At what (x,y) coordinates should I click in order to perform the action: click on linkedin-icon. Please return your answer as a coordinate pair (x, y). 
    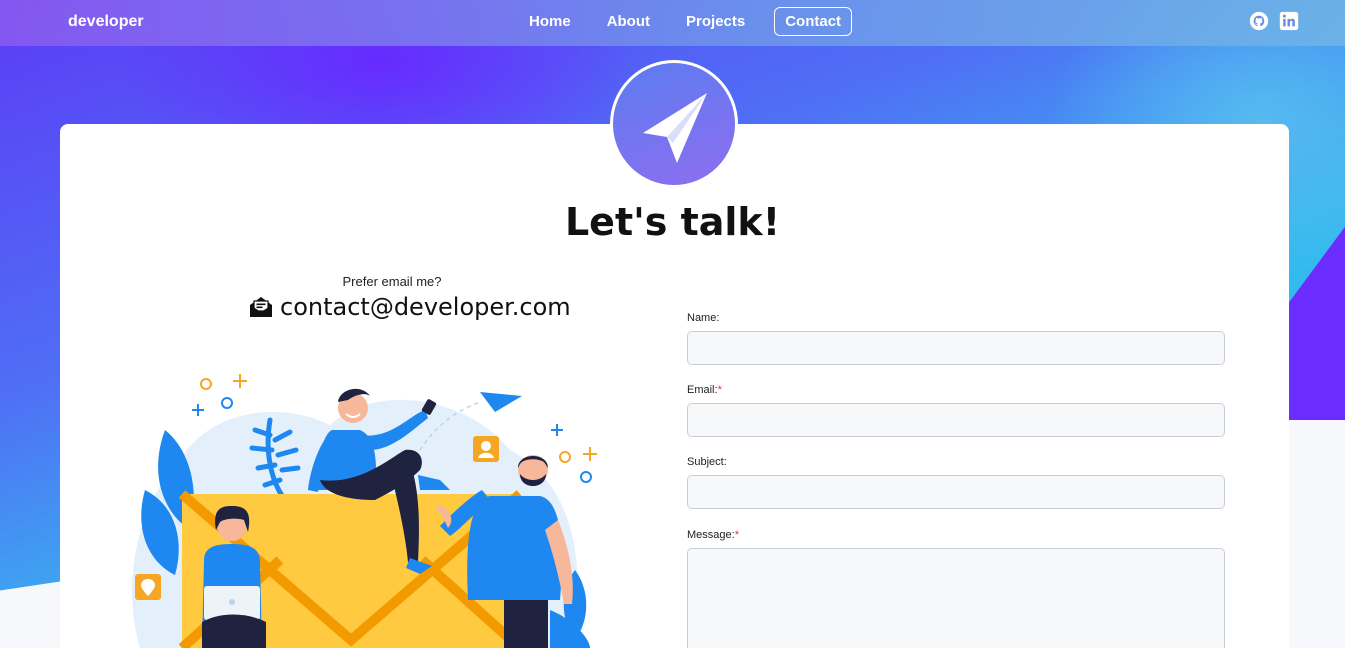
    Looking at the image, I should click on (1289, 21).